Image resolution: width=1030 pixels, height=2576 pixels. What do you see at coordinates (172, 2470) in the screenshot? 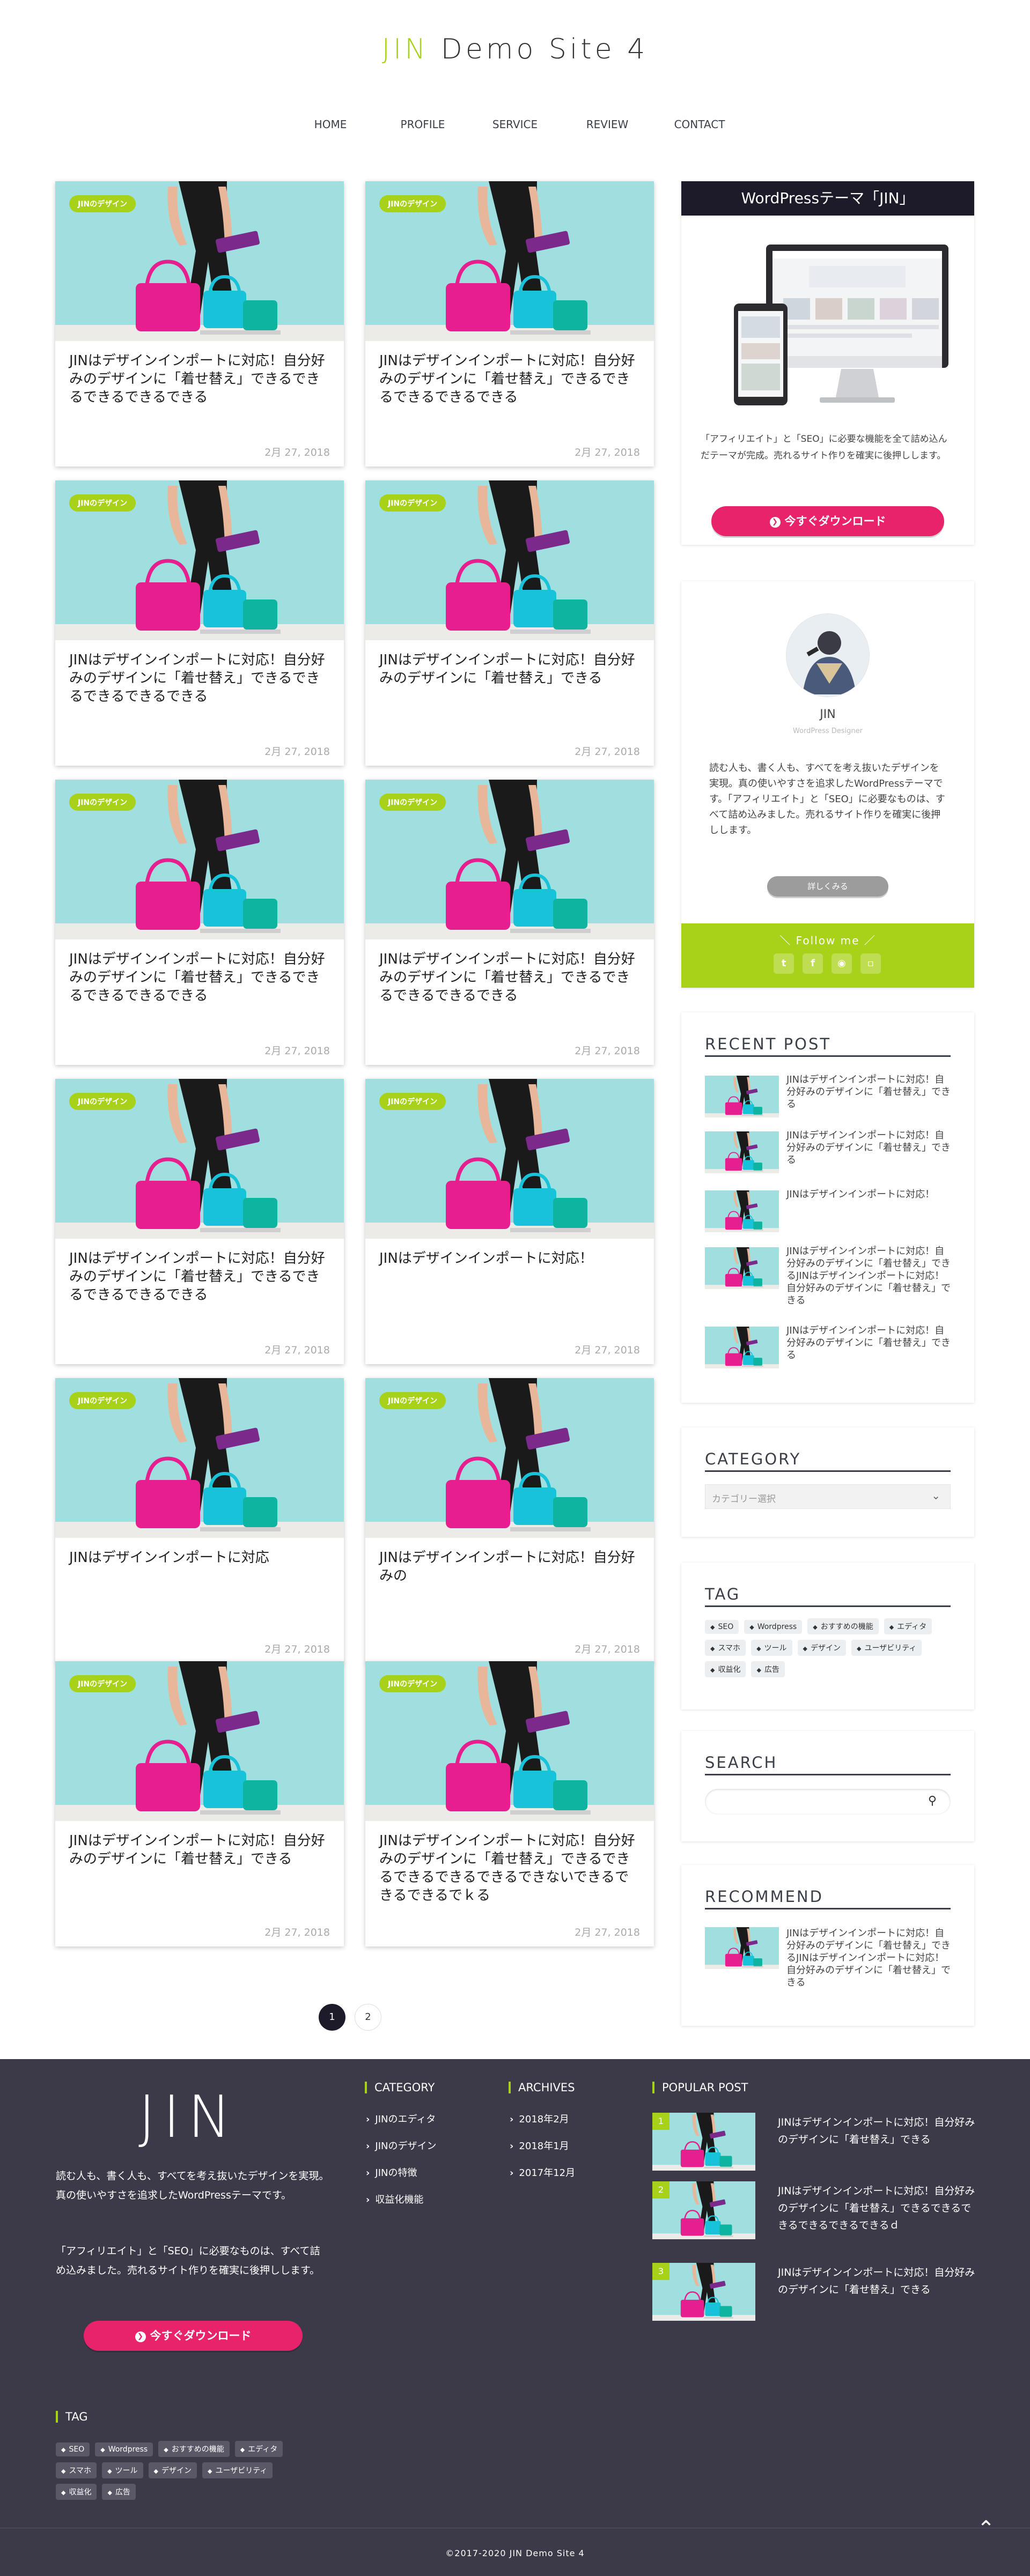
I see `footer-tag-link: デザイン` at bounding box center [172, 2470].